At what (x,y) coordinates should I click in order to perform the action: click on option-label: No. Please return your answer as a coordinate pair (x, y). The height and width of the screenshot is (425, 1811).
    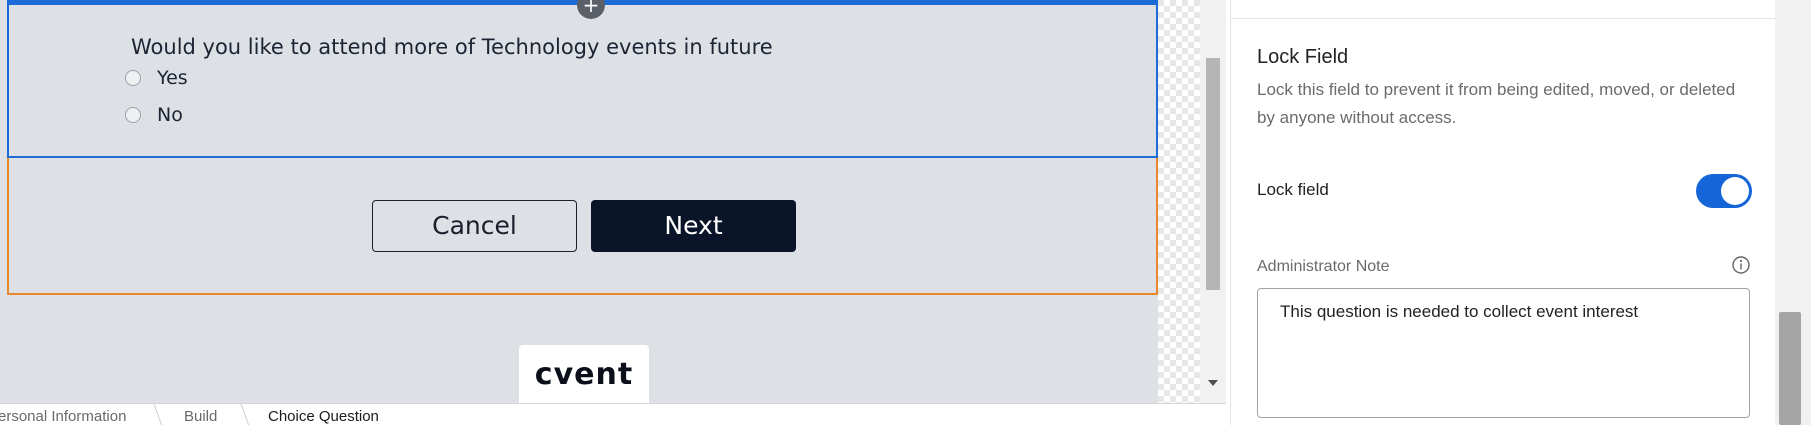
    Looking at the image, I should click on (170, 115).